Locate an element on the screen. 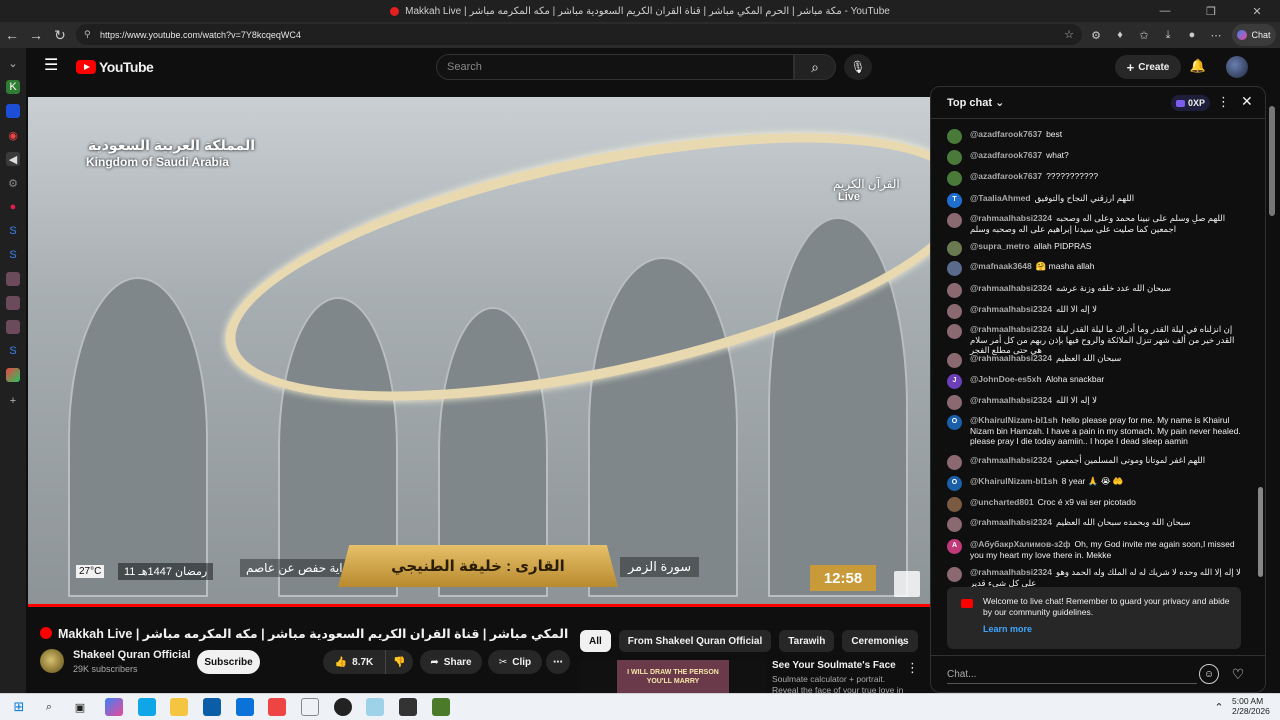 The height and width of the screenshot is (720, 1280). recommendation-thumbnail: I WILL DRAW THE PERSON YOU'LL MARRY is located at coordinates (673, 676).